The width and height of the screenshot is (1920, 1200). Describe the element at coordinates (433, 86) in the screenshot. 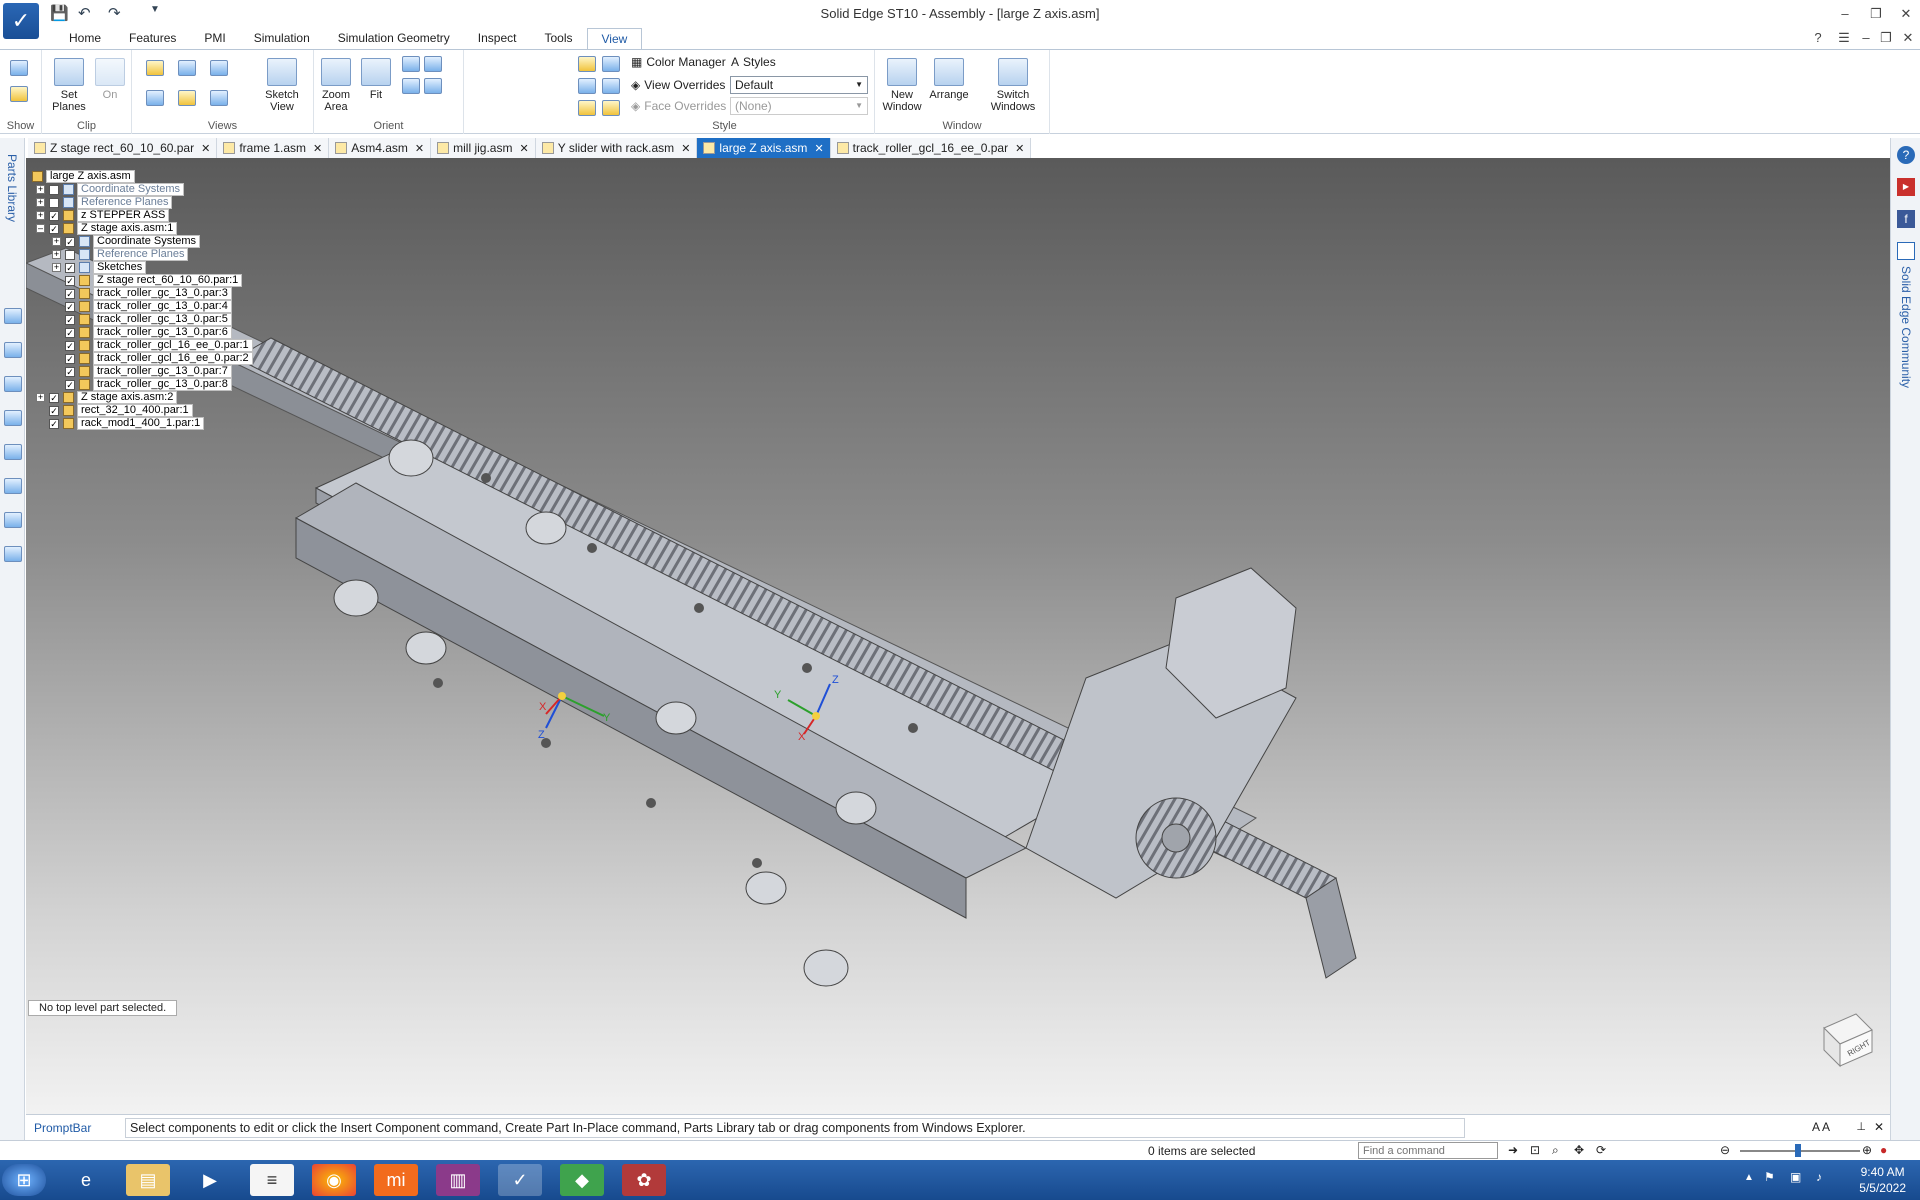

I see `spin-icon` at that location.